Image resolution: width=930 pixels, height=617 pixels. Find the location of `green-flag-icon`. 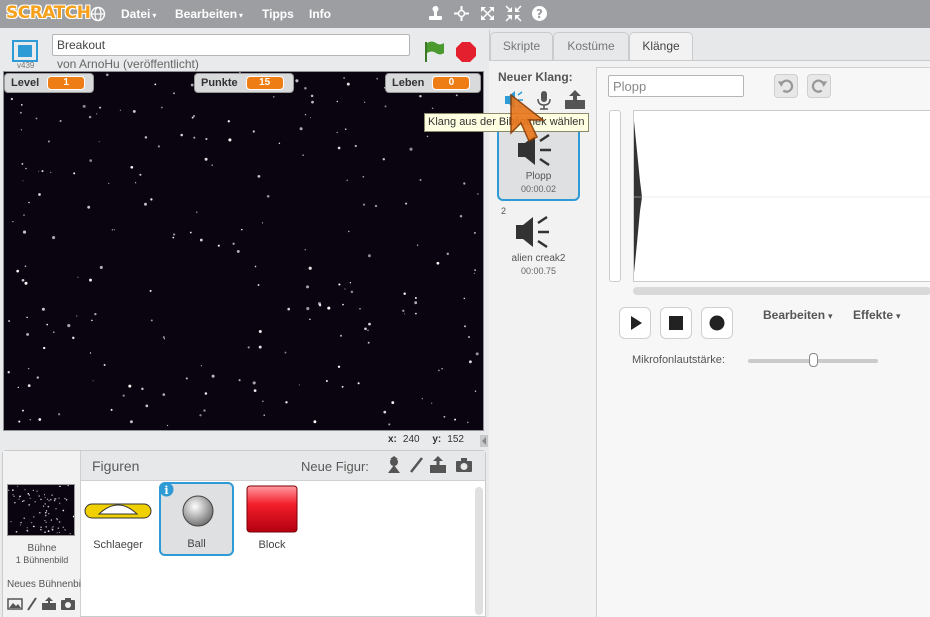

green-flag-icon is located at coordinates (434, 52).